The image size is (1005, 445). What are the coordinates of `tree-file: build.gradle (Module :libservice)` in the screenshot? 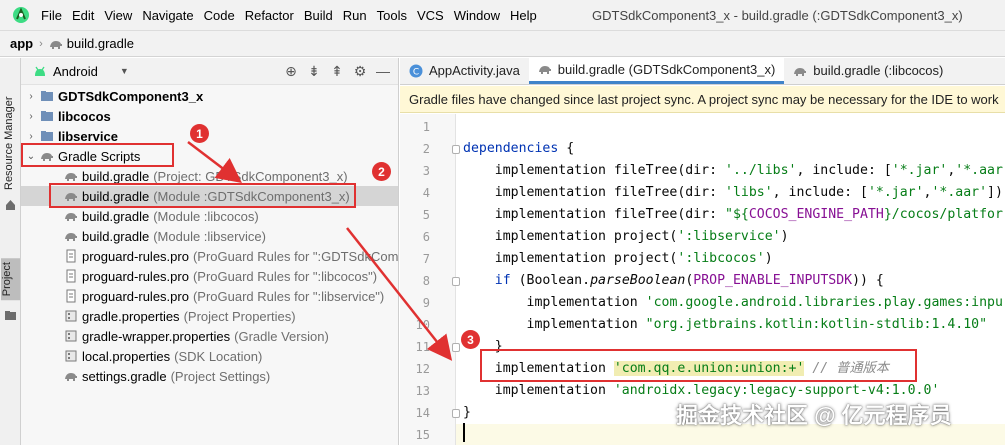 It's located at (209, 236).